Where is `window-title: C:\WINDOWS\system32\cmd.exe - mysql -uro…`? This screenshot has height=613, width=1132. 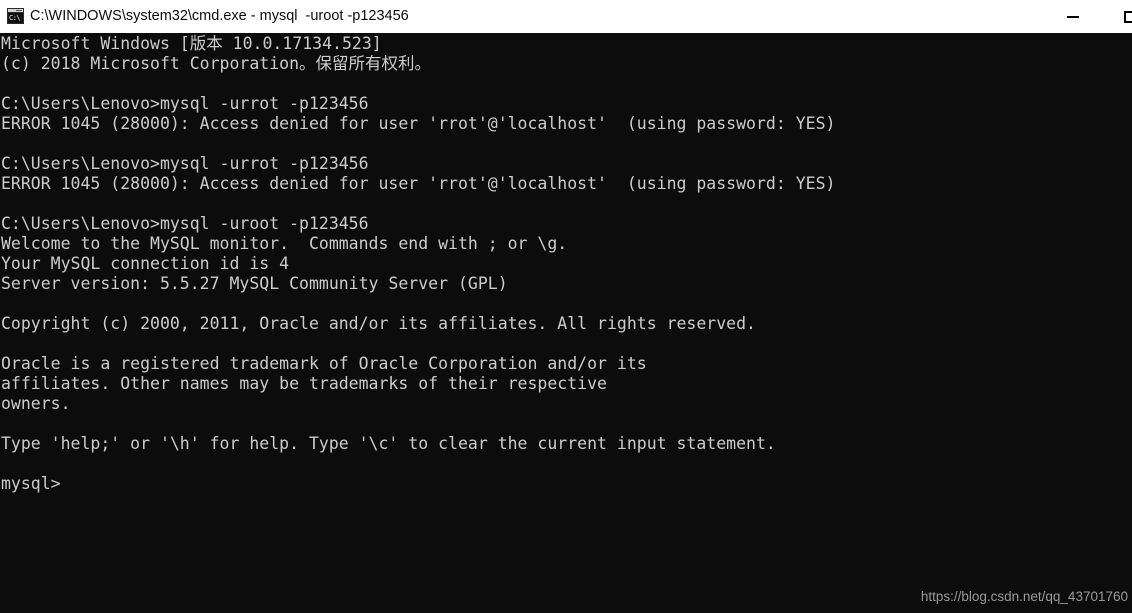
window-title: C:\WINDOWS\system32\cmd.exe - mysql -uro… is located at coordinates (219, 16).